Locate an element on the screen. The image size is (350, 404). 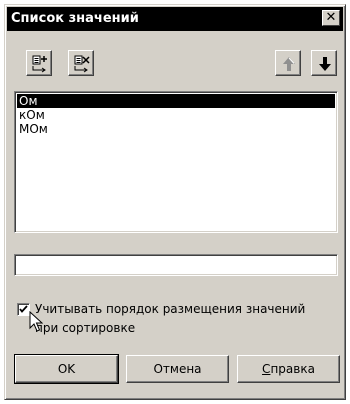
mouse-cursor-icon is located at coordinates (36, 321).